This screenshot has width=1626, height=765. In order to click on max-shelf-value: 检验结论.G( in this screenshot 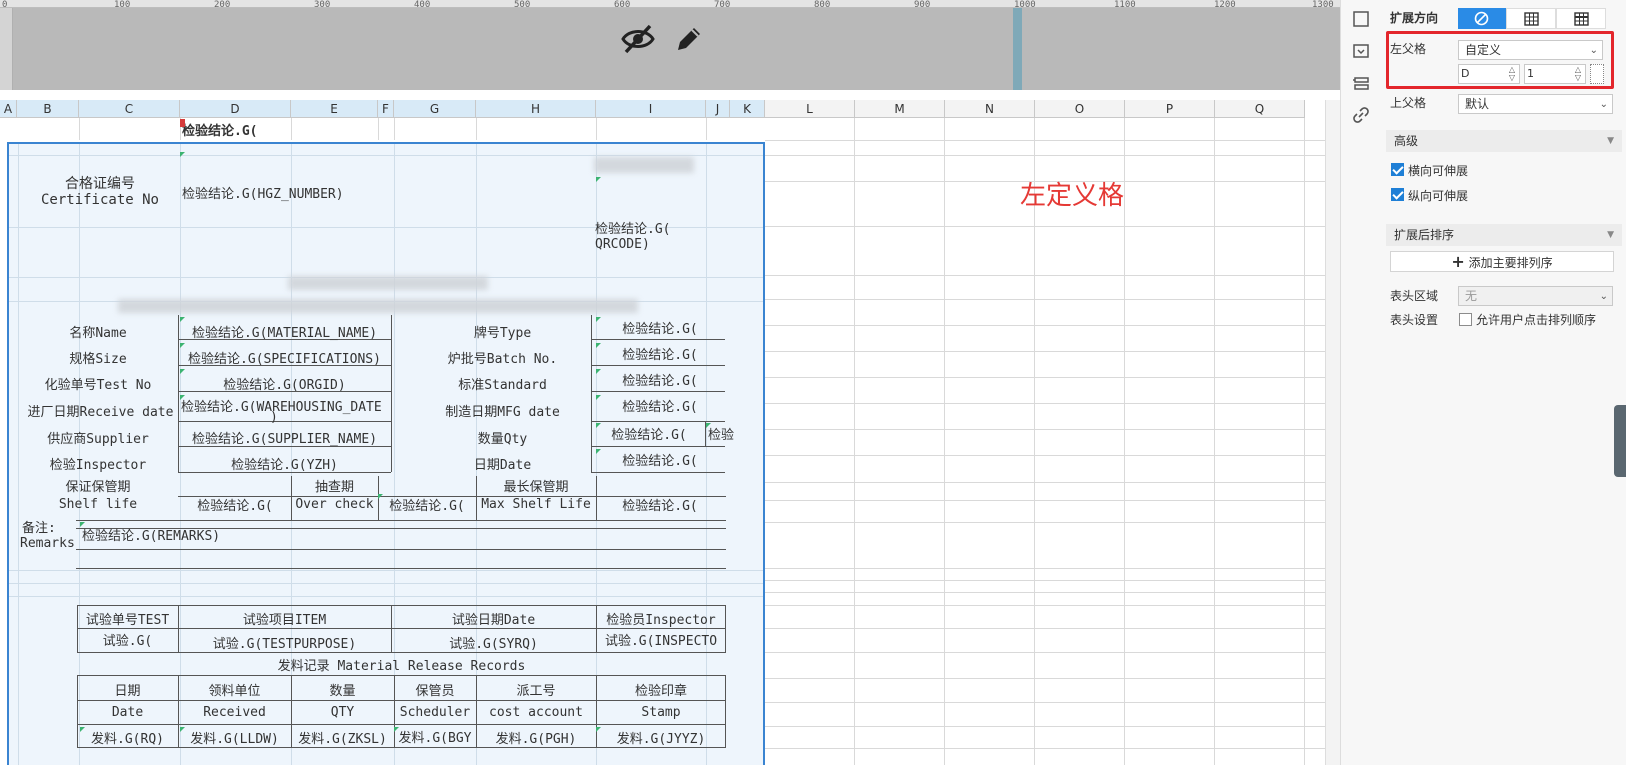, I will do `click(660, 504)`.